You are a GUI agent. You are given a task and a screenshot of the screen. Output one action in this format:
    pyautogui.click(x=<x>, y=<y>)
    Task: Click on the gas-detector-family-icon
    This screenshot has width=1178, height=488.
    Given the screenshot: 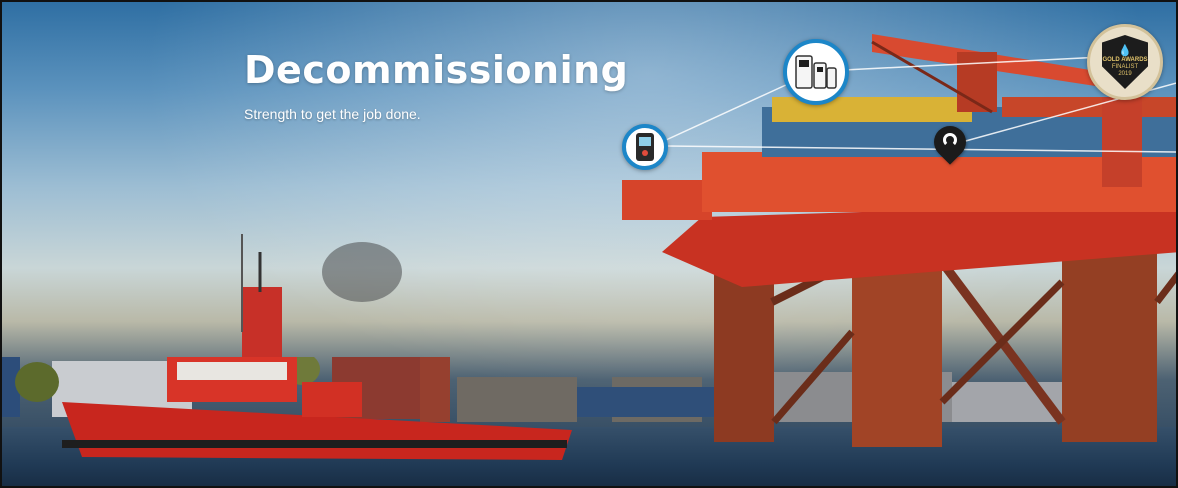 What is the action you would take?
    pyautogui.click(x=816, y=72)
    